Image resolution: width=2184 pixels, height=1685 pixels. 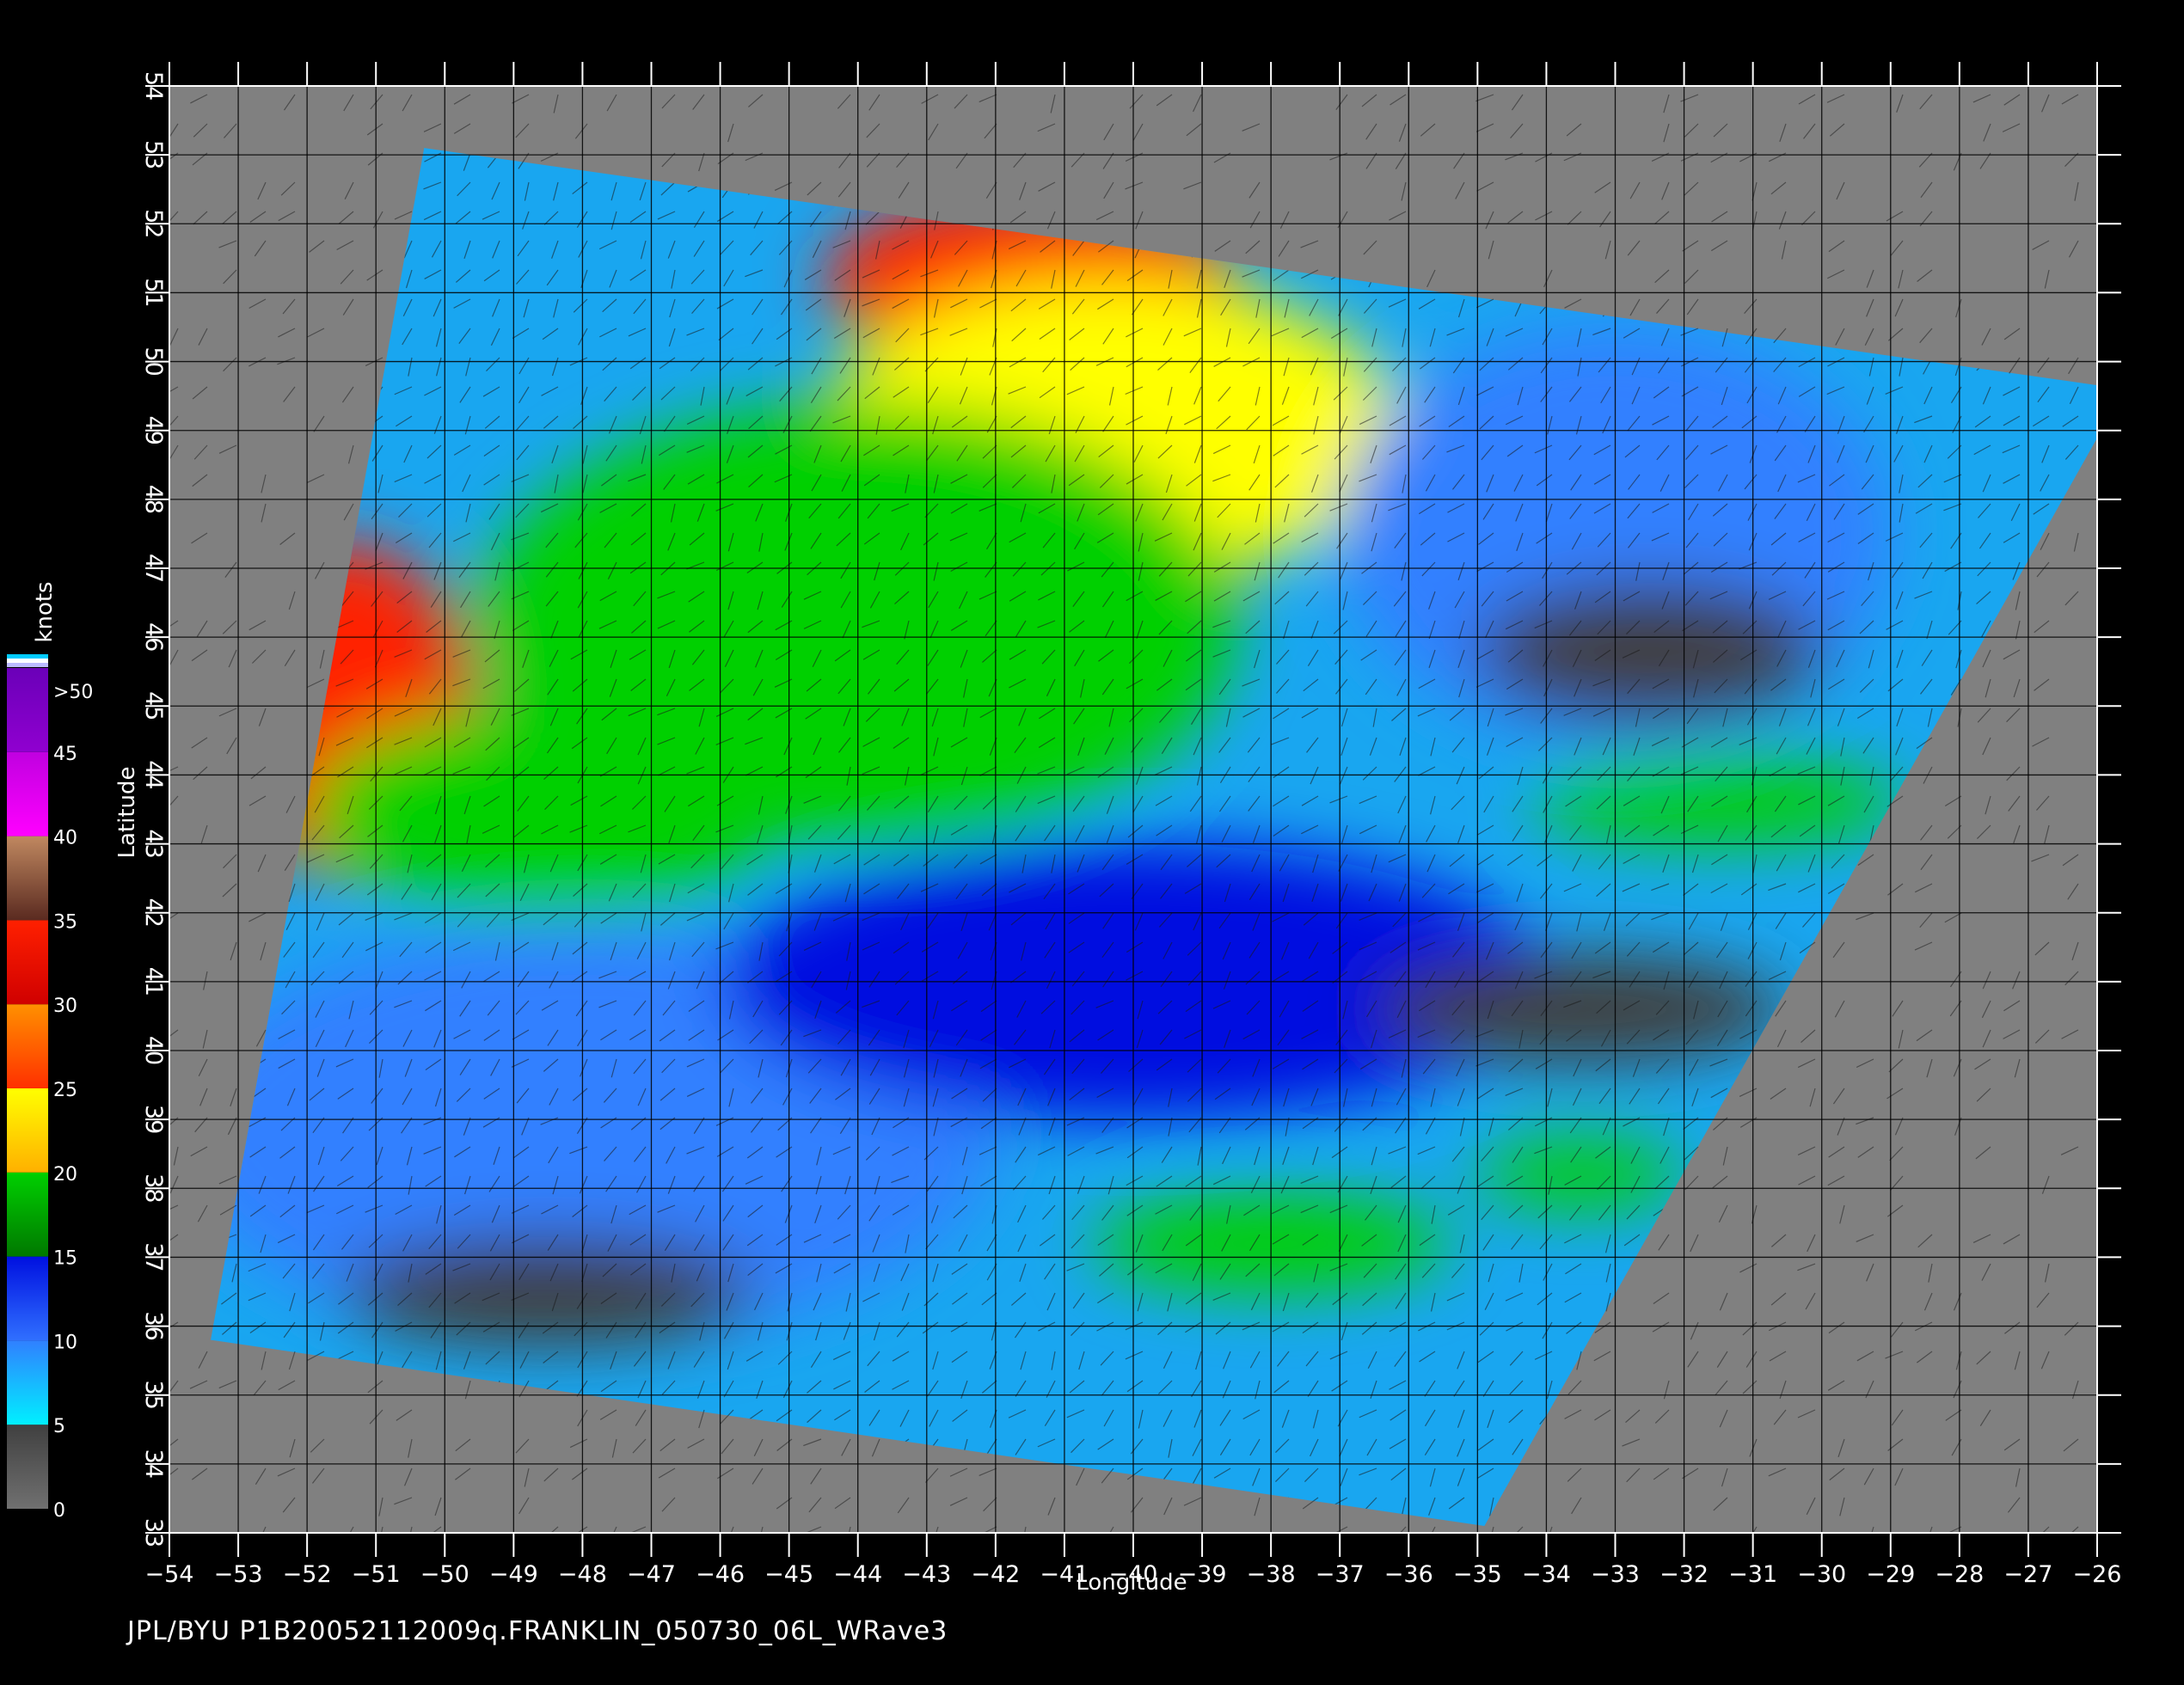 I want to click on longitude-tick-label: −28, so click(x=1959, y=1574).